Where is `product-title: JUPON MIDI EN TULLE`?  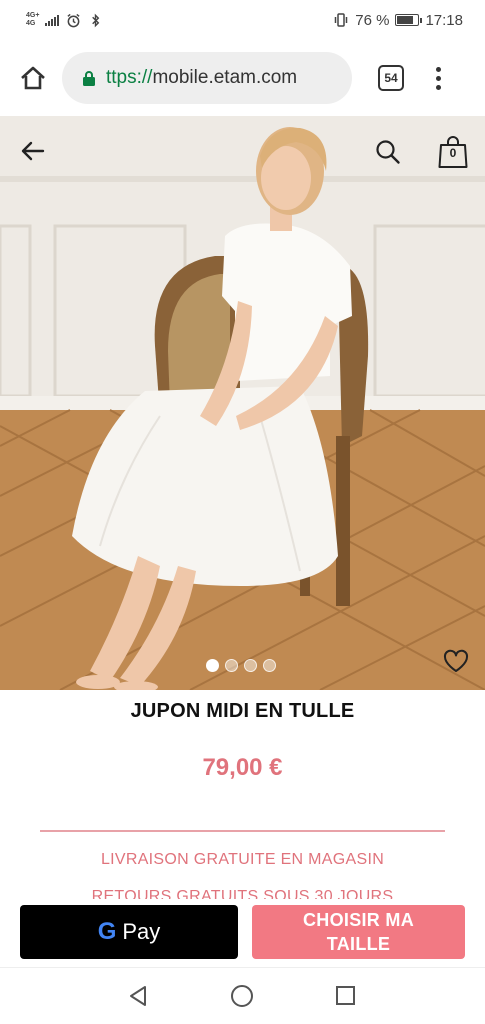
product-title: JUPON MIDI EN TULLE is located at coordinates (242, 711).